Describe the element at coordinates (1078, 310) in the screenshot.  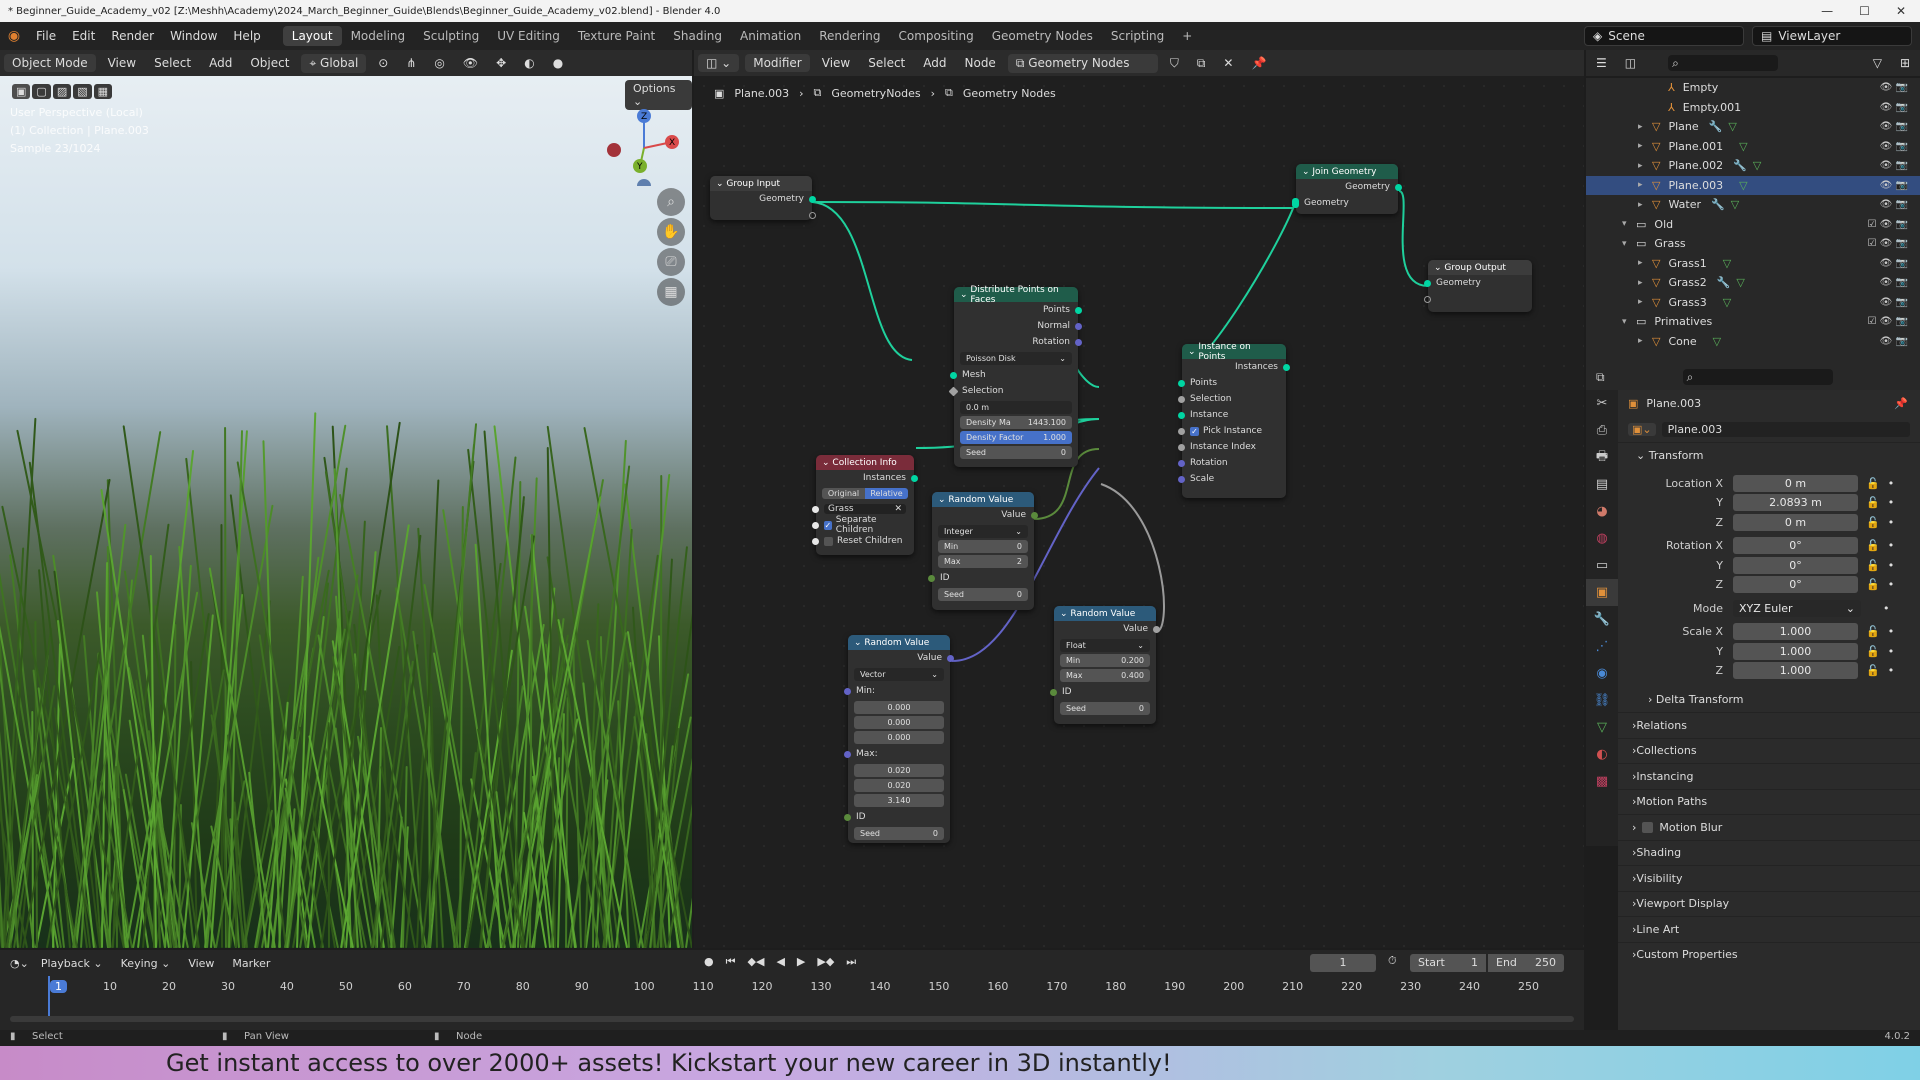
I see `points-output-socket` at that location.